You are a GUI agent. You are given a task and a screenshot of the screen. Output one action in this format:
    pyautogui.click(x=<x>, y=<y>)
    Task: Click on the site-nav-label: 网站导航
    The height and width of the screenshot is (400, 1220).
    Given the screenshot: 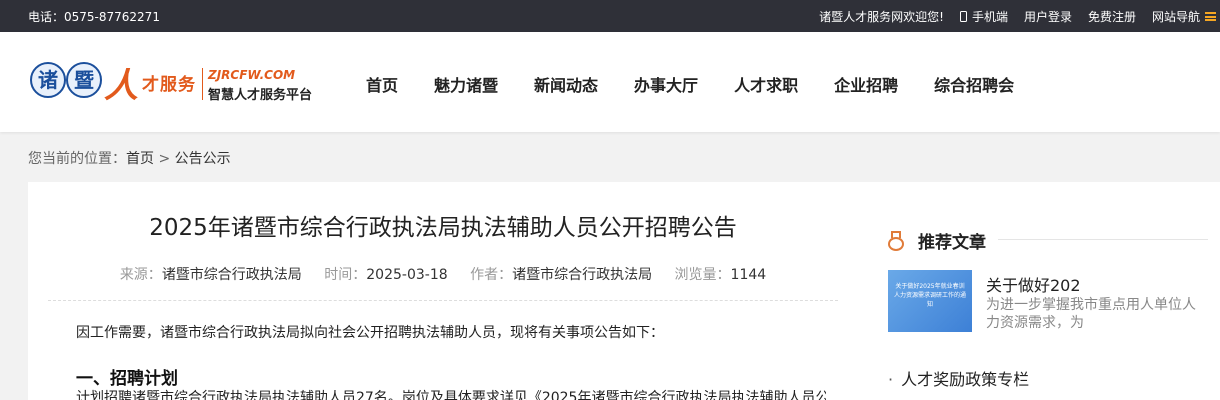 What is the action you would take?
    pyautogui.click(x=1175, y=17)
    